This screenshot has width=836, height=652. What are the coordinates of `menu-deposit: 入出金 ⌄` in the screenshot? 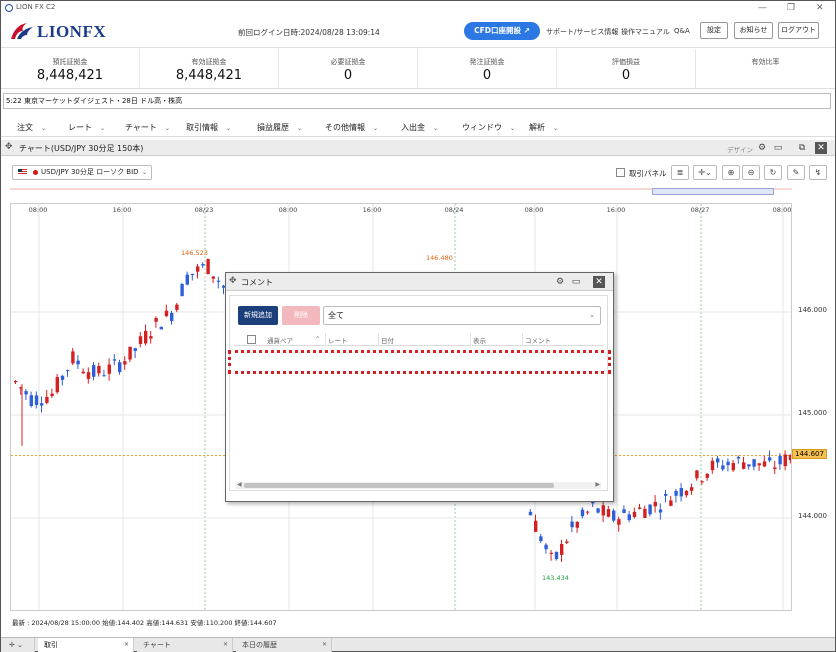 It's located at (419, 127).